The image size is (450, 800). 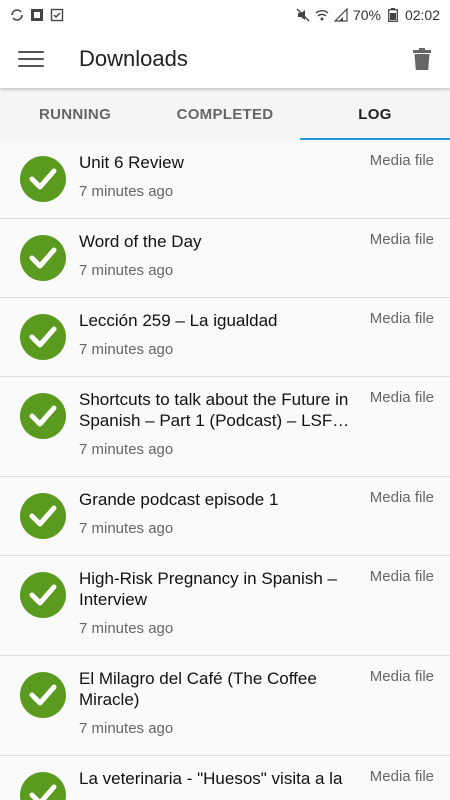 I want to click on list-item: Word of the Day 7 minutes ago Media file, so click(x=225, y=258).